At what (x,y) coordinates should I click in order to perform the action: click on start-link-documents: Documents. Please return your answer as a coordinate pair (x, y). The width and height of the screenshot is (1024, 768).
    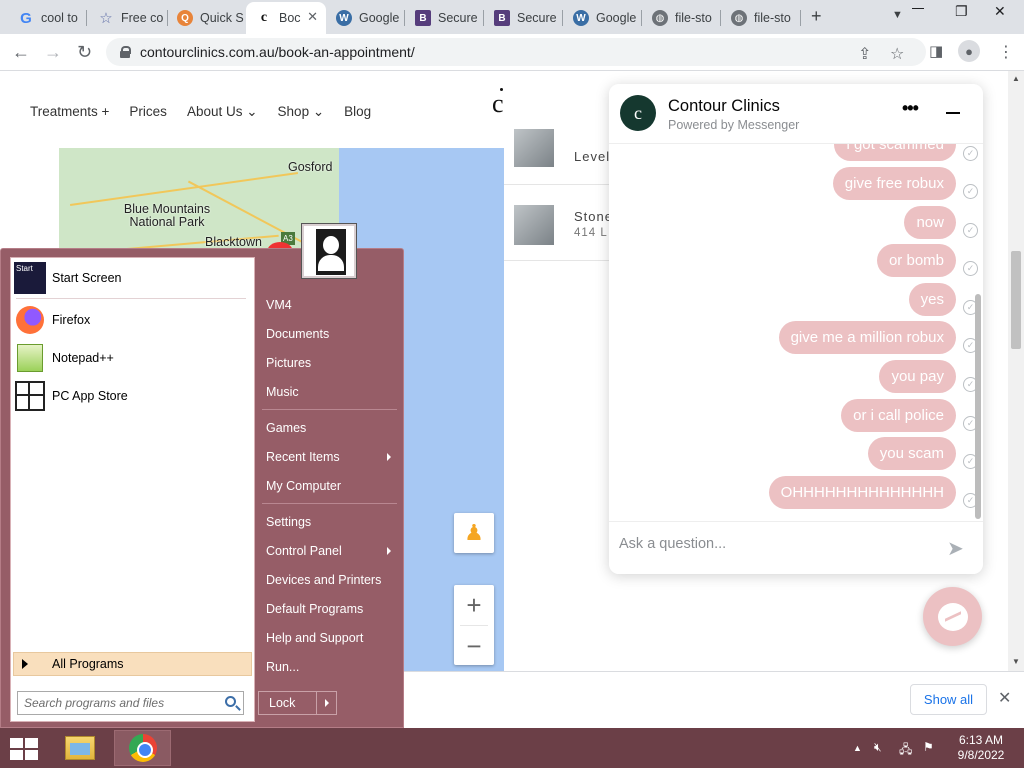
    Looking at the image, I should click on (297, 334).